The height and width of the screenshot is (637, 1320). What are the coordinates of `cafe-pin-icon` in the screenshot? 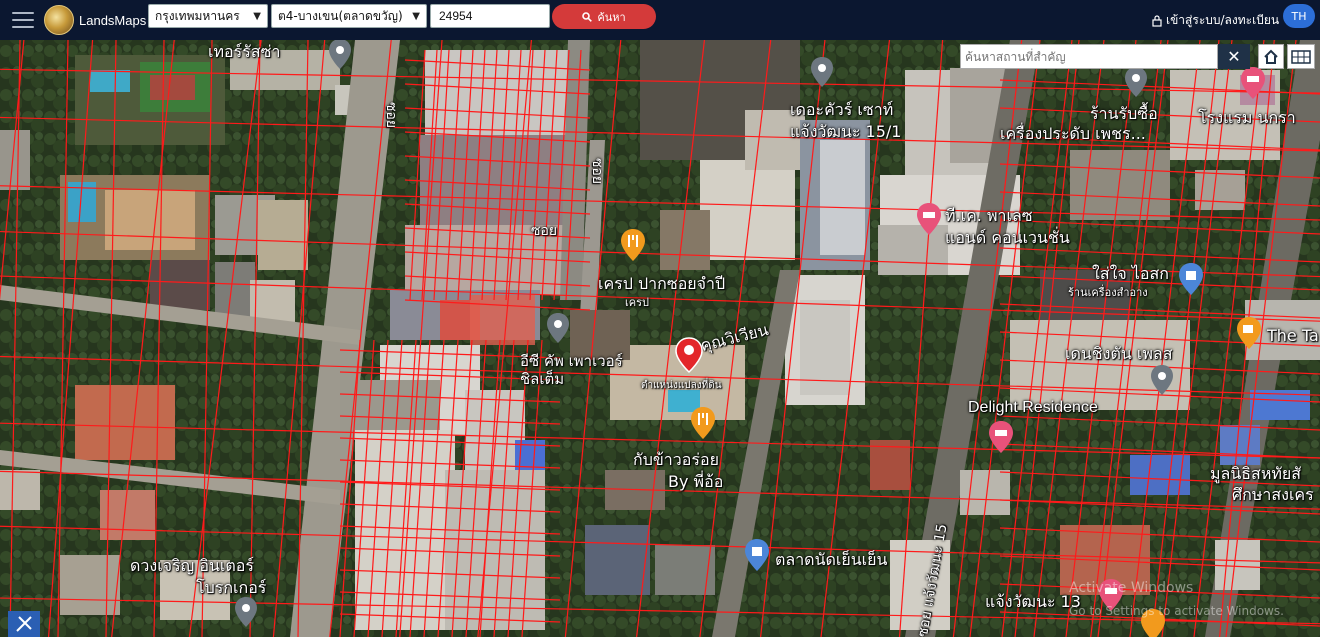 It's located at (1249, 333).